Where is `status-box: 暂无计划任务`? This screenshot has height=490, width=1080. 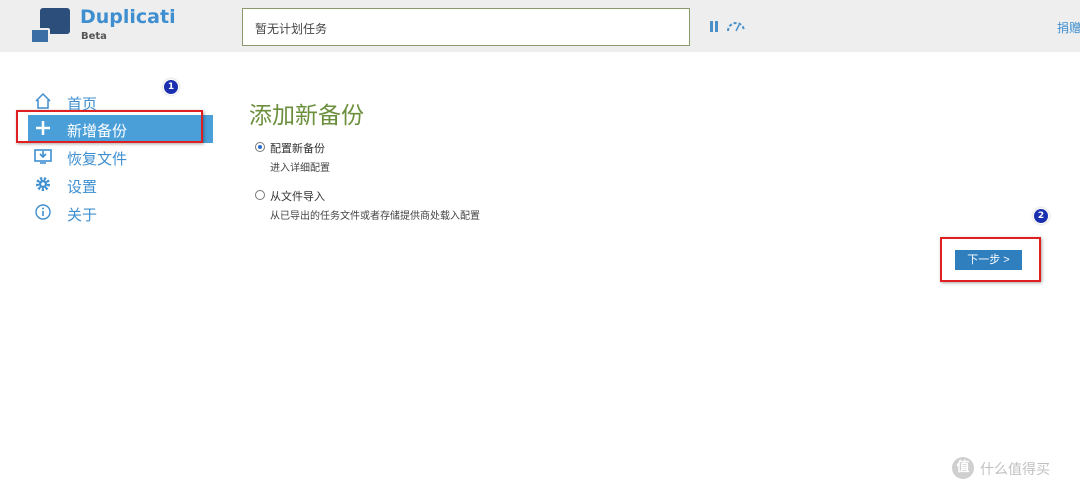 status-box: 暂无计划任务 is located at coordinates (466, 27).